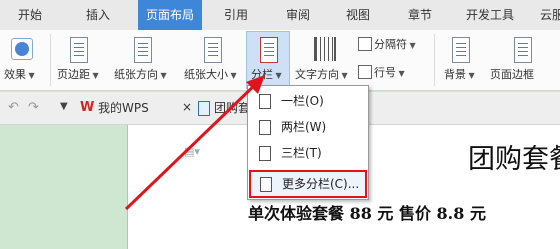  Describe the element at coordinates (365, 72) in the screenshot. I see `line-numbers-icon` at that location.